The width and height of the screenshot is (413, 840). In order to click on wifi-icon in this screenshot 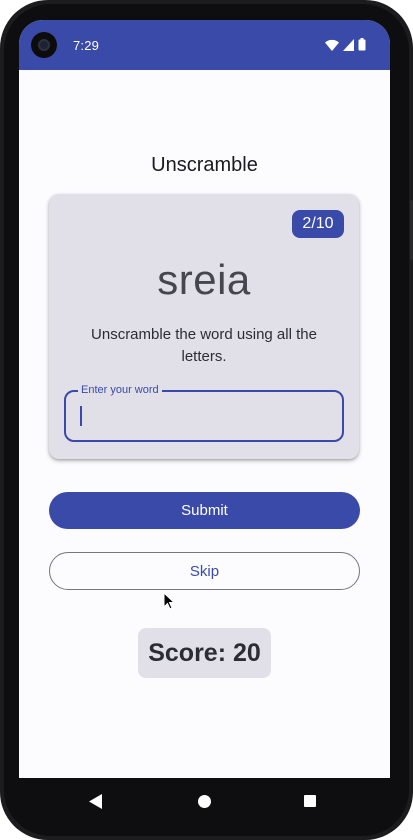, I will do `click(332, 45)`.